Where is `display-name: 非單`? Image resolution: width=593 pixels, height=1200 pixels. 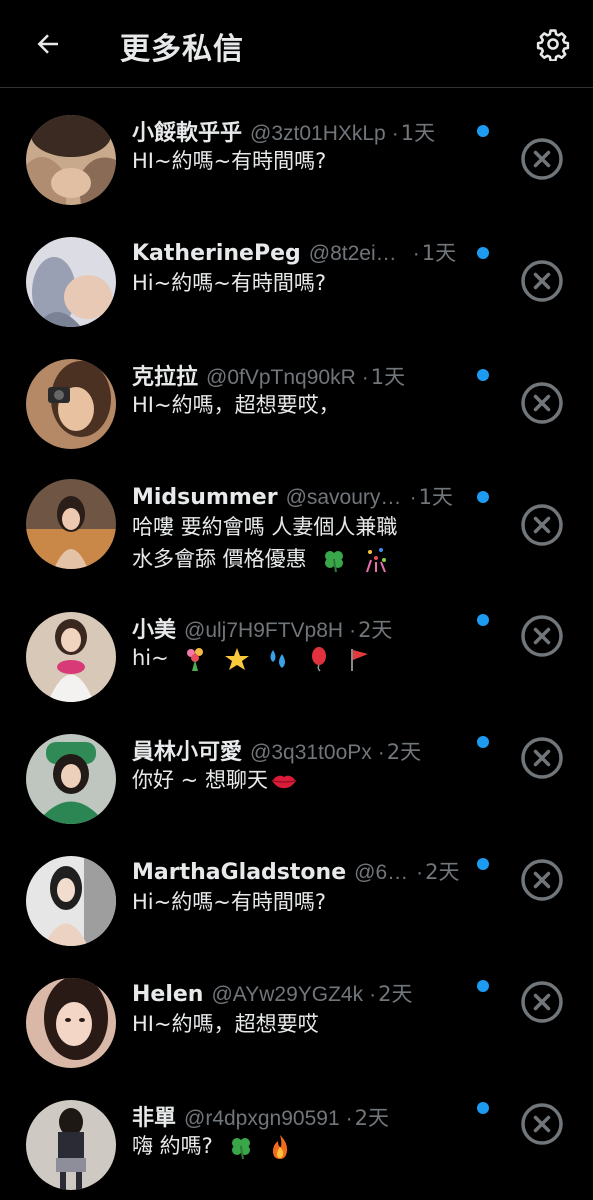 display-name: 非單 is located at coordinates (154, 1118).